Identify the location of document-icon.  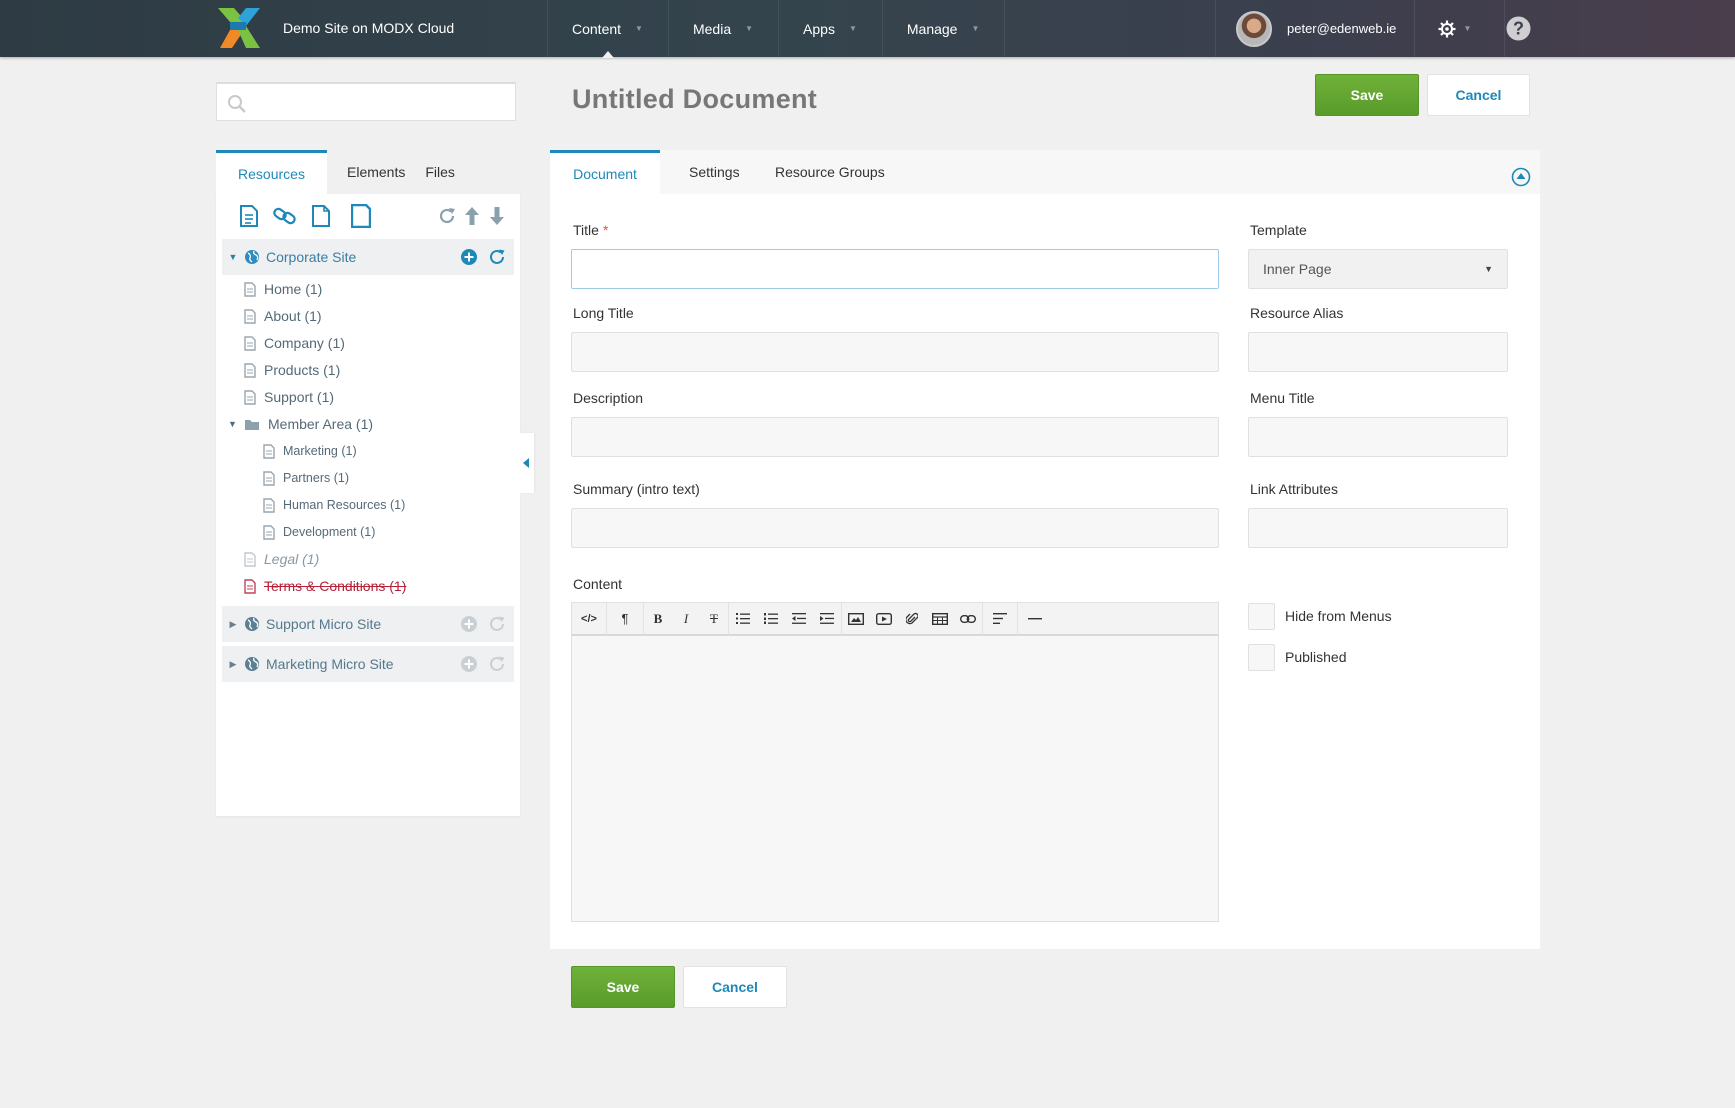
(250, 289).